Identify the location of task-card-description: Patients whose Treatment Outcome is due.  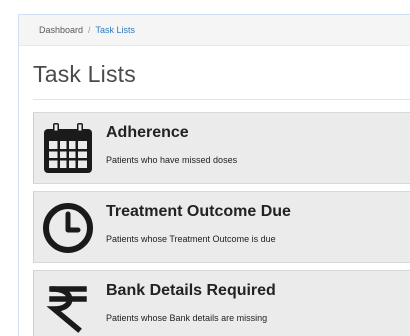
(191, 239).